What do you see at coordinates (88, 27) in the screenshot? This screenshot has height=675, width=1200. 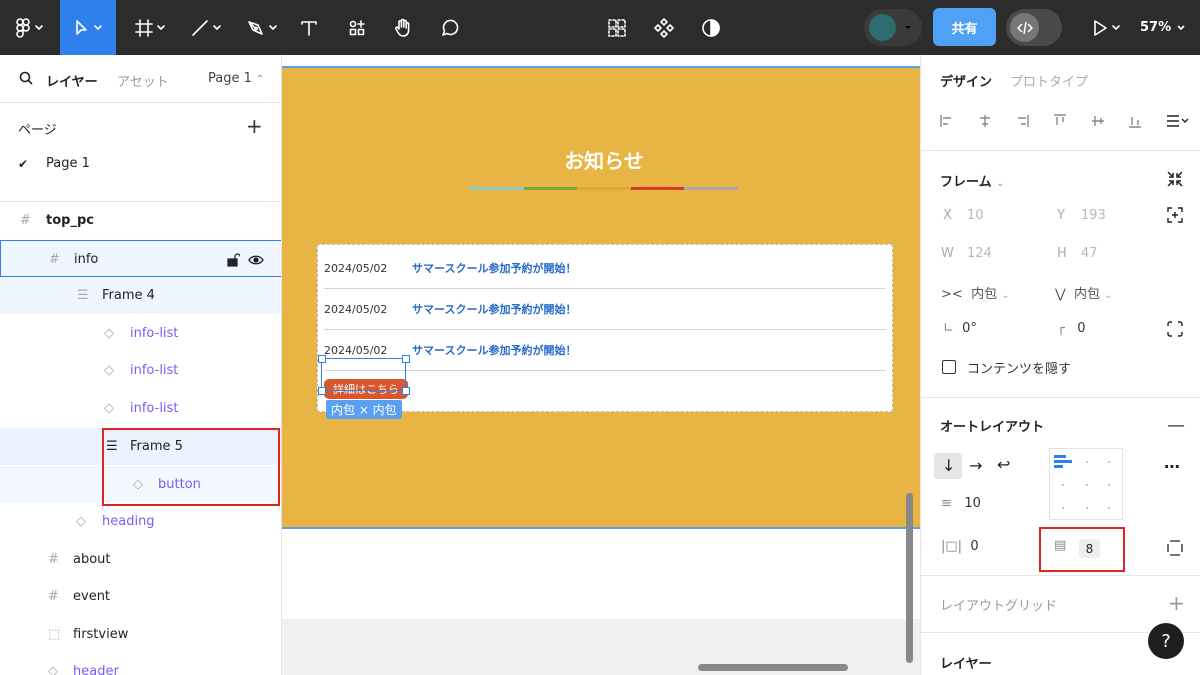 I see `move-tool-button` at bounding box center [88, 27].